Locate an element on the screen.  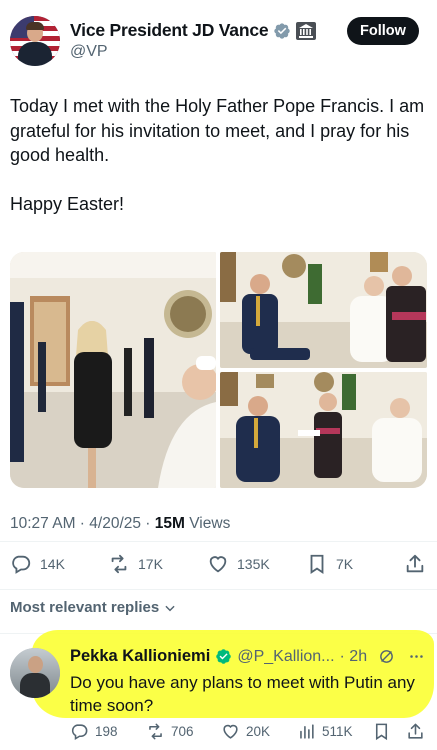
post-meta: 10:27 AM · 4/20/25 · 15M Views is located at coordinates (120, 524).